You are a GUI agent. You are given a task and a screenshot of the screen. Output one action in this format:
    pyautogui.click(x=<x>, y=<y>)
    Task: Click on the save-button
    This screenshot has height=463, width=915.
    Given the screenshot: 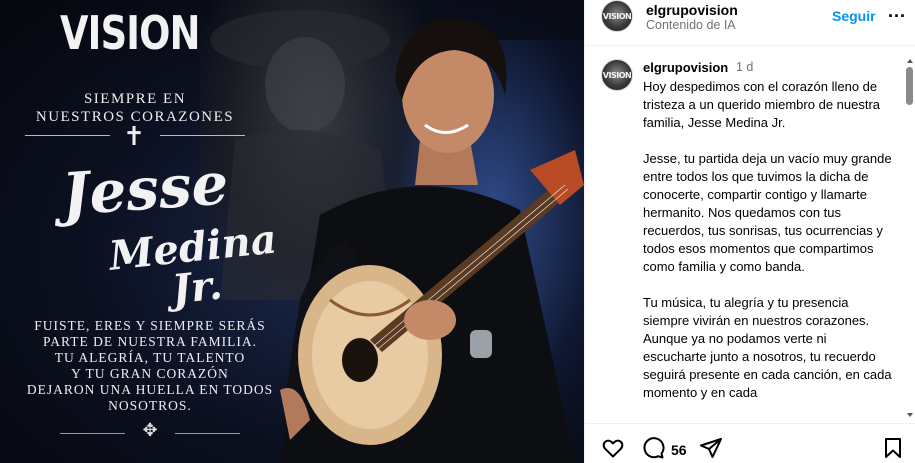 What is the action you would take?
    pyautogui.click(x=894, y=449)
    